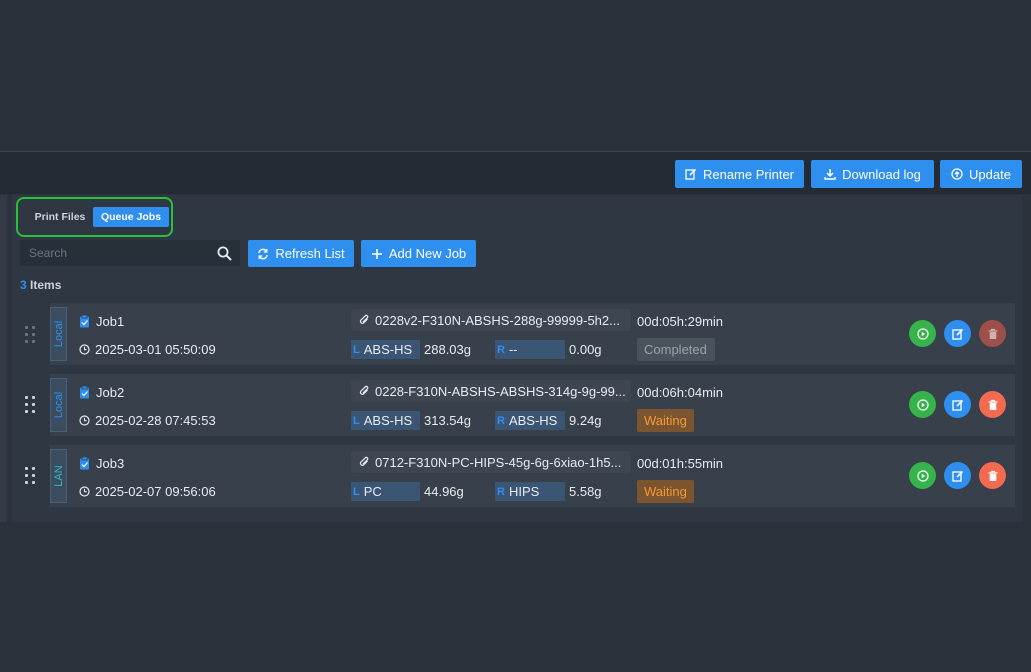  Describe the element at coordinates (115, 253) in the screenshot. I see `search-input` at that location.